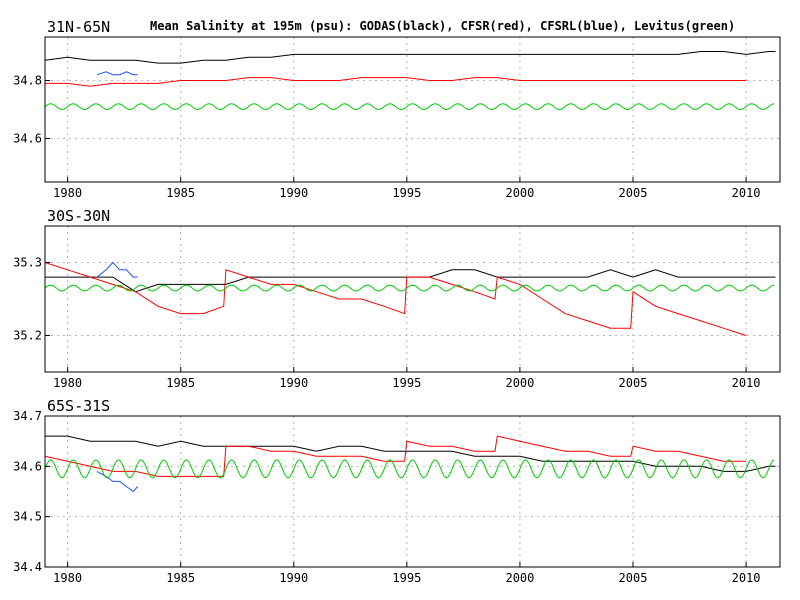 Image resolution: width=800 pixels, height=600 pixels. Describe the element at coordinates (27, 517) in the screenshot. I see `y-tick-label: 34.5` at that location.